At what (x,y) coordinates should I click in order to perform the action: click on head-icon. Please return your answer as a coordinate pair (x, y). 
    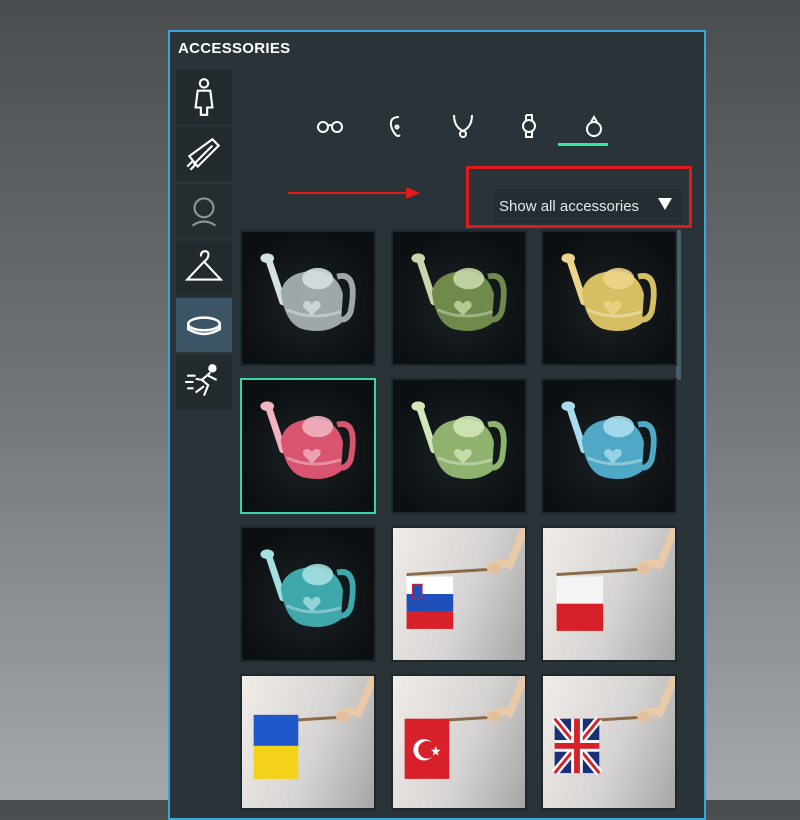
    Looking at the image, I should click on (204, 212).